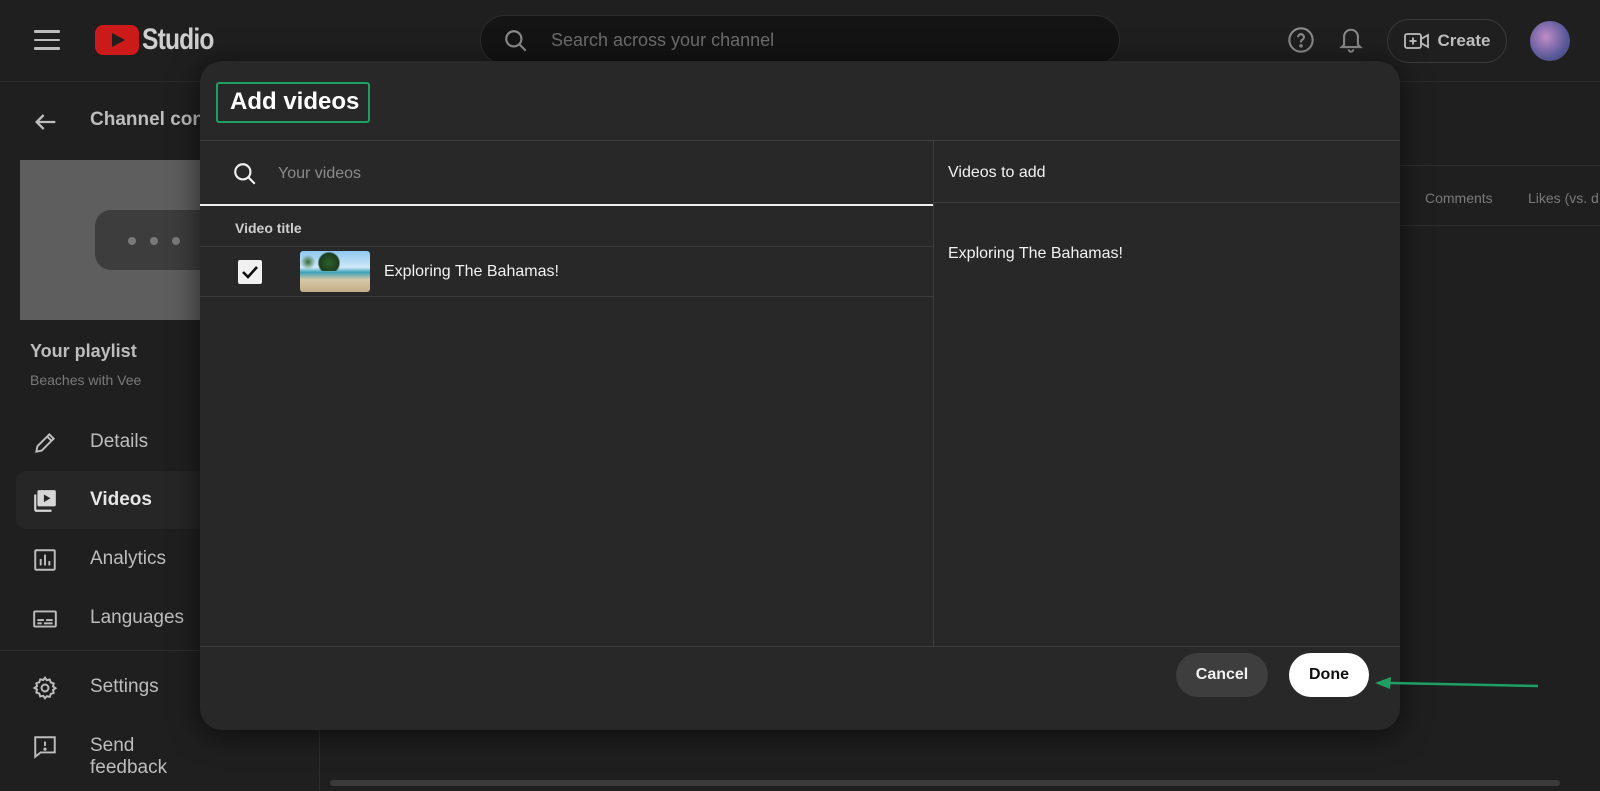  Describe the element at coordinates (800, 646) in the screenshot. I see `dialog-footer-divider` at that location.